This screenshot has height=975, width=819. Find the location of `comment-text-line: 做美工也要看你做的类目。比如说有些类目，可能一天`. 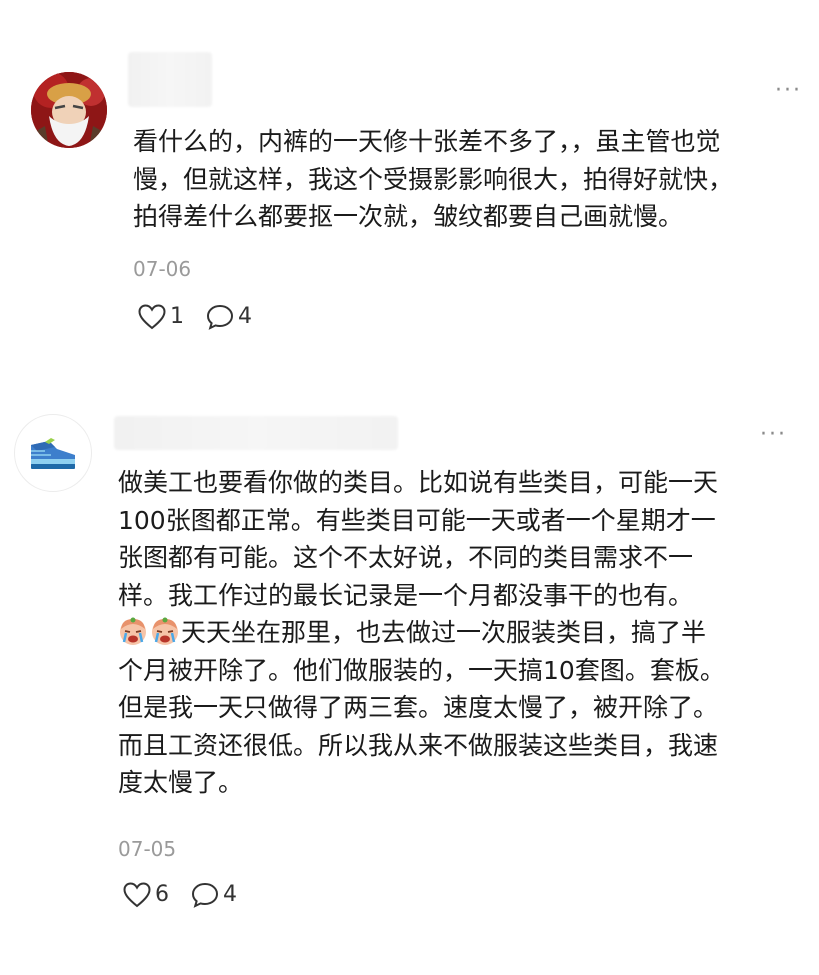

comment-text-line: 做美工也要看你做的类目。比如说有些类目，可能一天 is located at coordinates (418, 482).